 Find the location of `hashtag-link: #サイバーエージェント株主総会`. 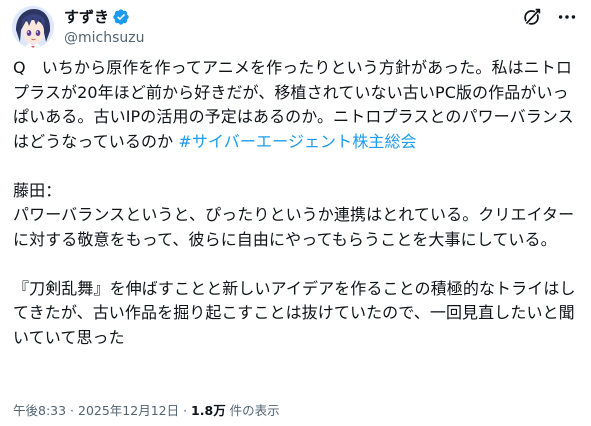

hashtag-link: #サイバーエージェント株主総会 is located at coordinates (297, 141).